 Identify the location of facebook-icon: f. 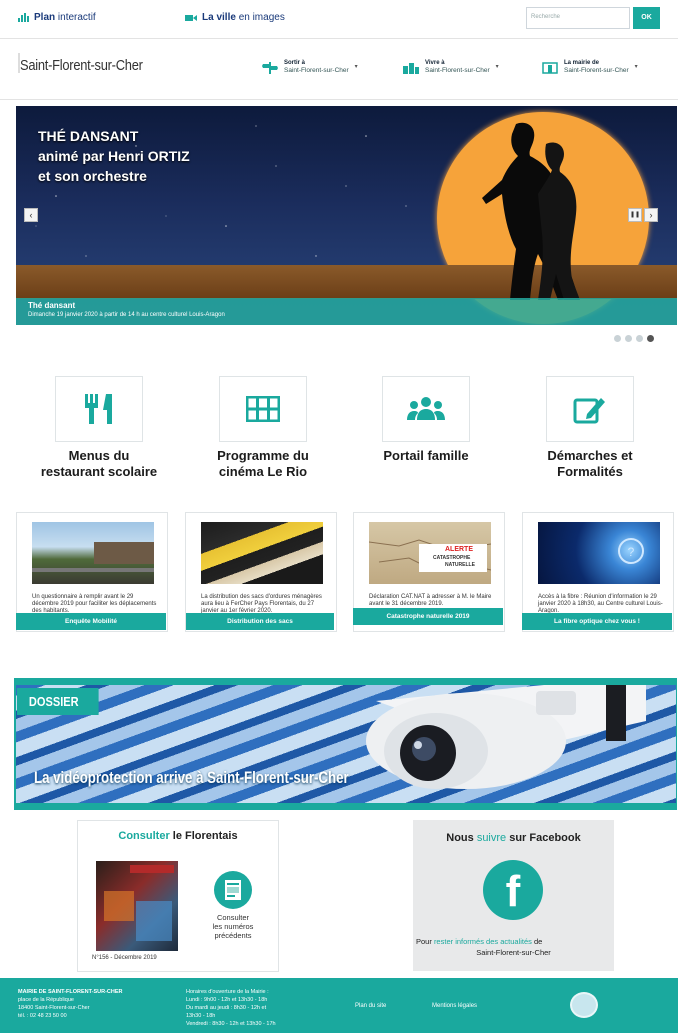
(513, 890).